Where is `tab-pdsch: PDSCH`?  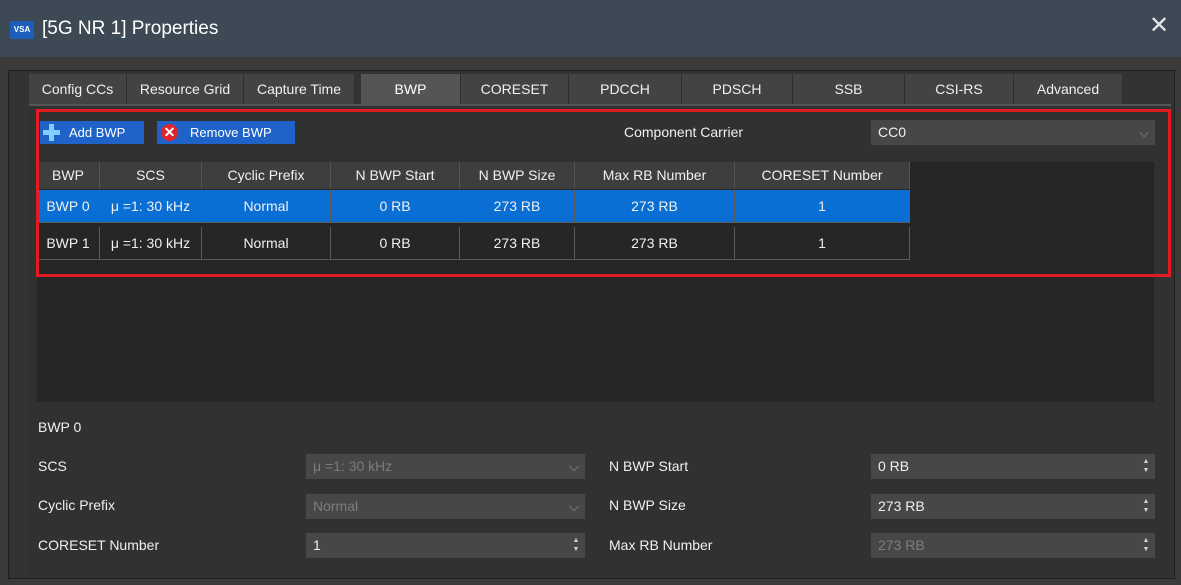
tab-pdsch: PDSCH is located at coordinates (737, 89).